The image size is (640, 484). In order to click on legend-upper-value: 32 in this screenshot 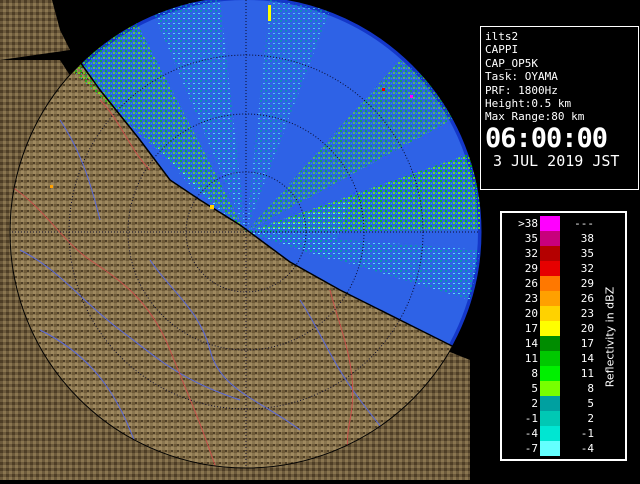, I will do `click(587, 268)`.